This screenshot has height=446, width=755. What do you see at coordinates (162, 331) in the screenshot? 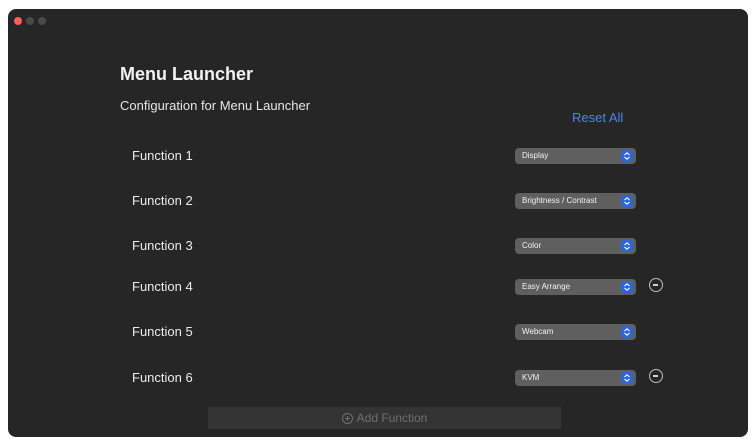
I see `function-label: Function 5` at bounding box center [162, 331].